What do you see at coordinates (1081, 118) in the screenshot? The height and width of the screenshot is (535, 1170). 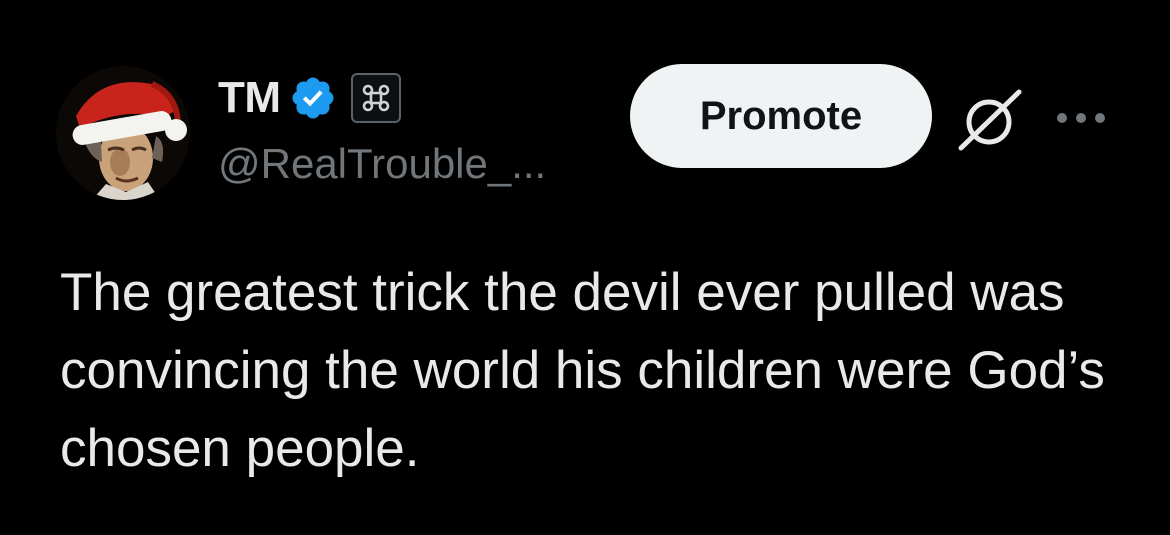 I see `more-horizontal-icon` at bounding box center [1081, 118].